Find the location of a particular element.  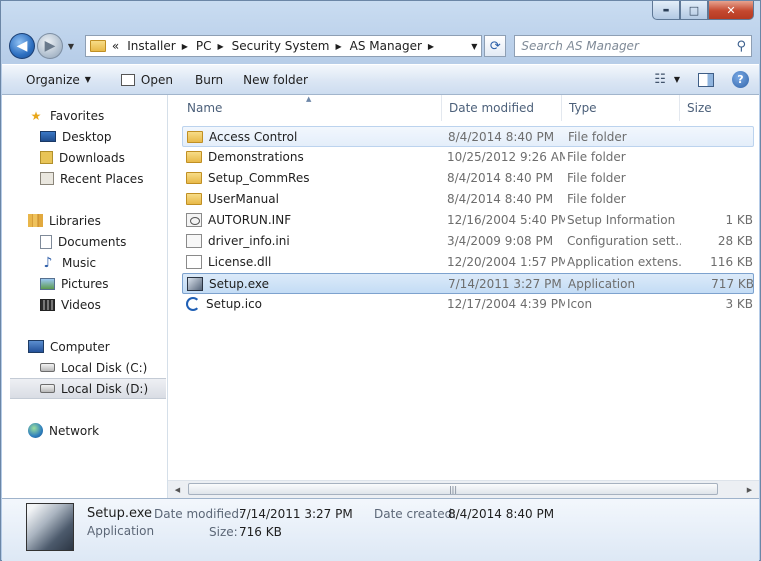

nav-label: Documents is located at coordinates (92, 241).